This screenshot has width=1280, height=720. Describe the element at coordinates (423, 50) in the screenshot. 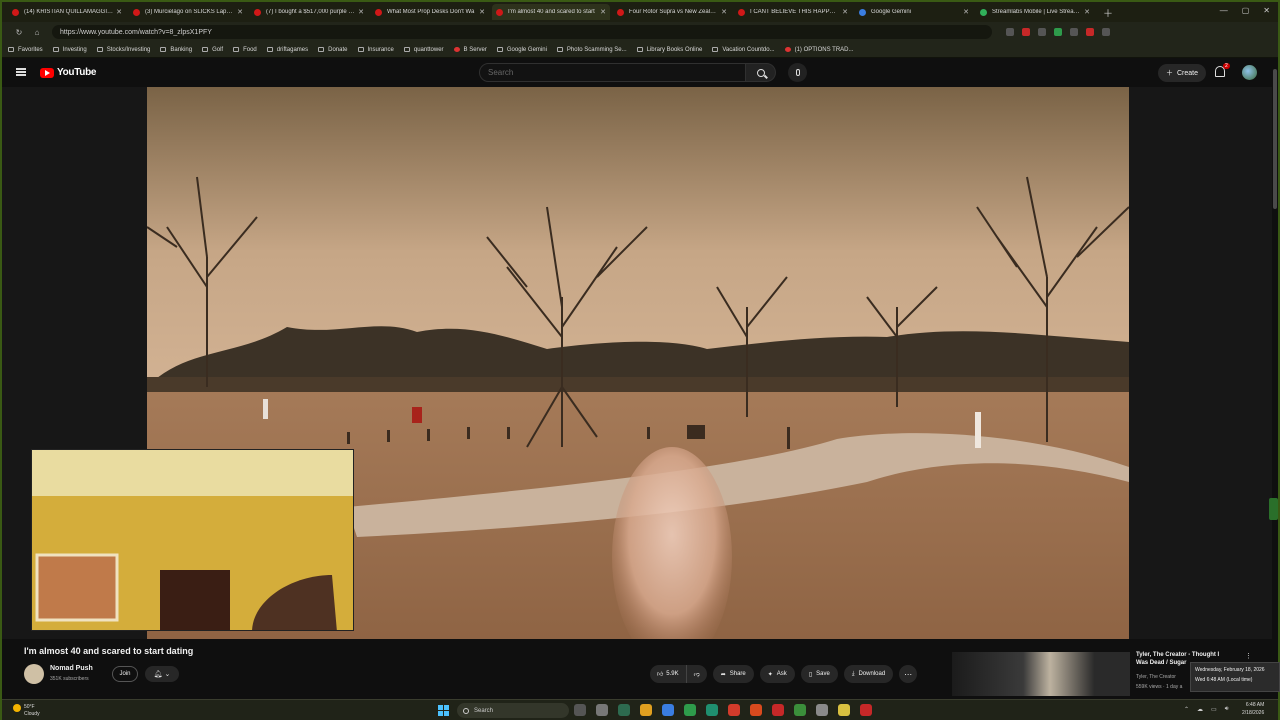

I see `bookmark-item: quanttower` at that location.